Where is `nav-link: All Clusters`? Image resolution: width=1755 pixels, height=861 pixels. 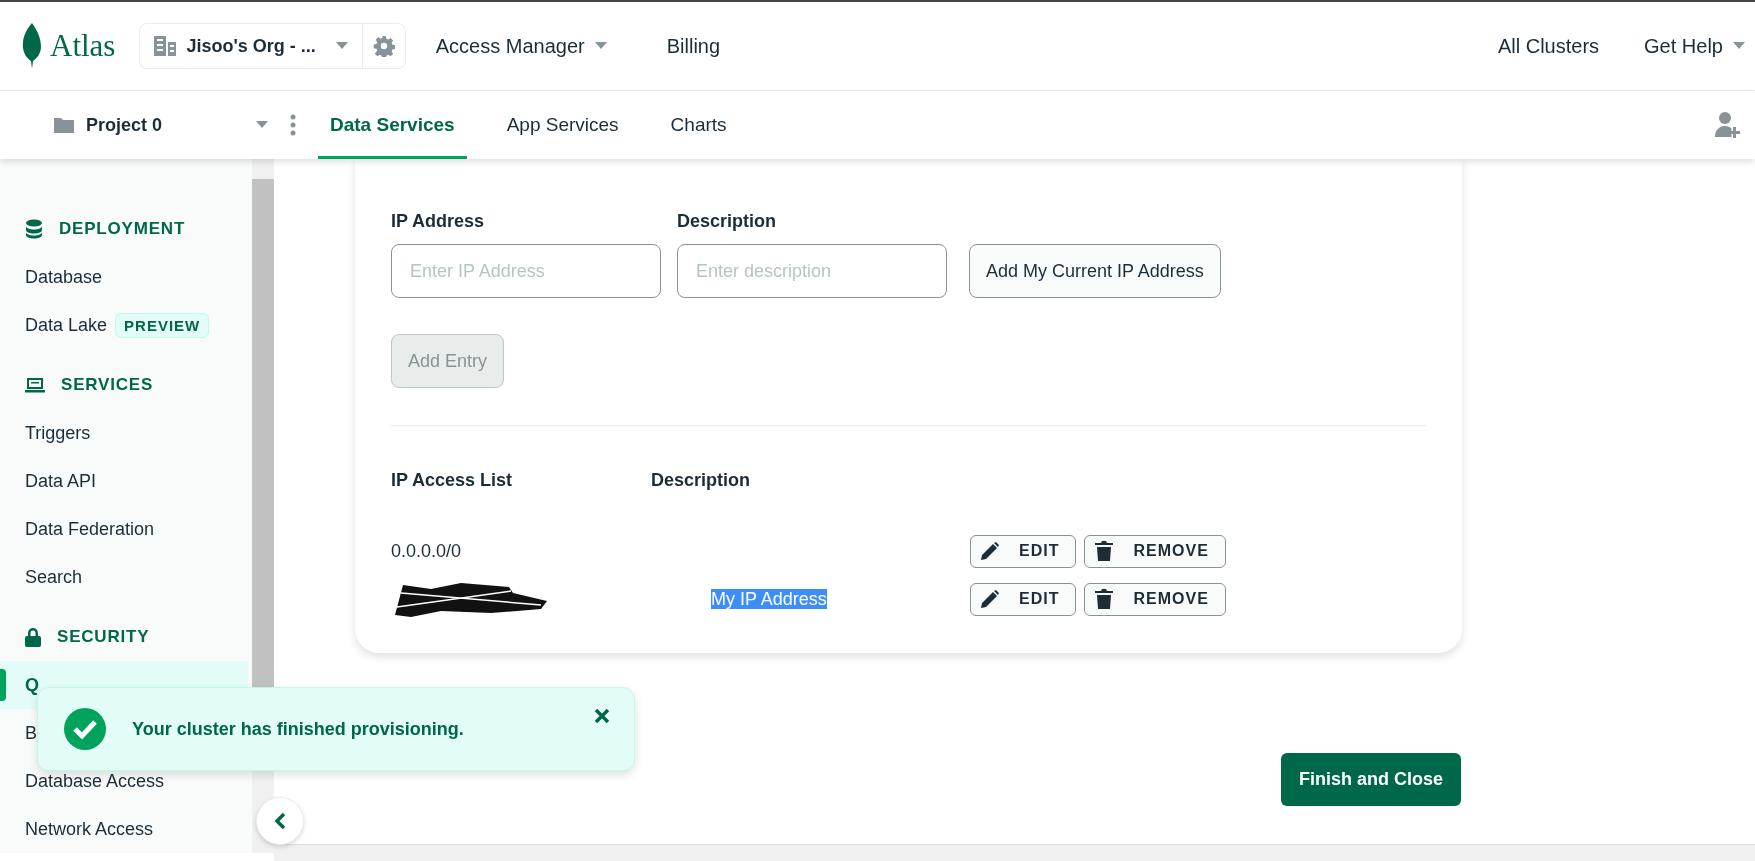
nav-link: All Clusters is located at coordinates (1548, 46).